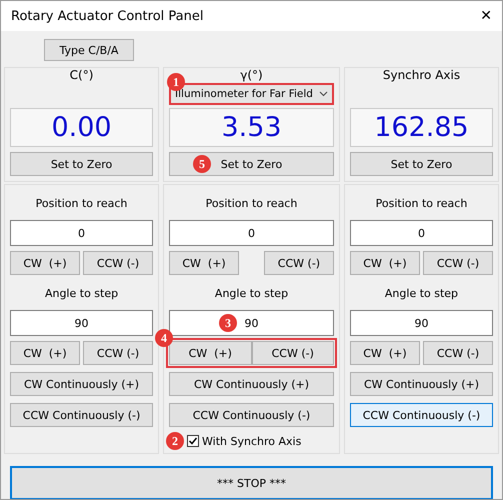 This screenshot has height=500, width=503. Describe the element at coordinates (323, 94) in the screenshot. I see `chevron-icon` at that location.